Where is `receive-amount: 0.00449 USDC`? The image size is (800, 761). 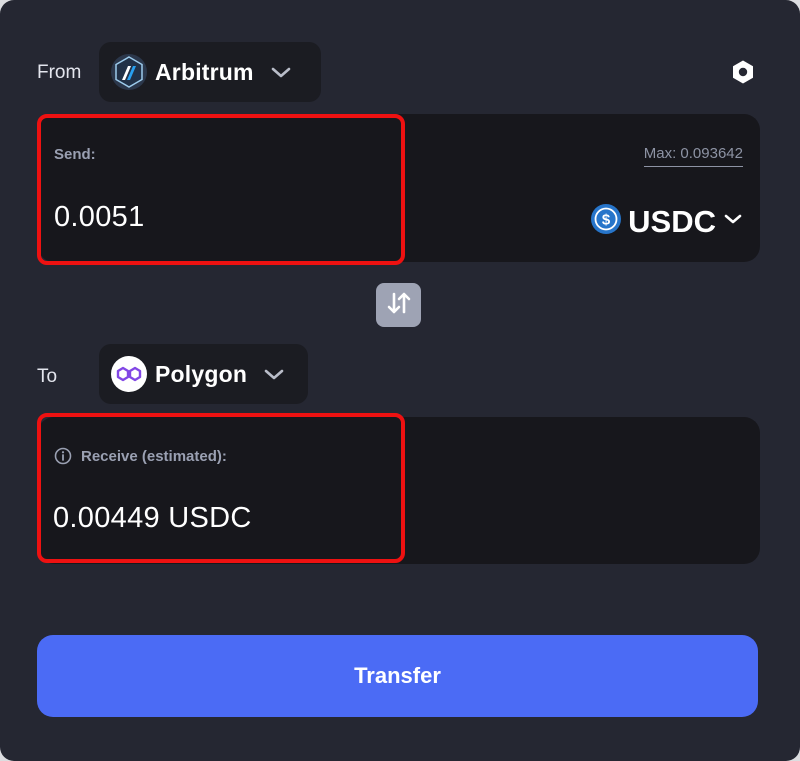
receive-amount: 0.00449 USDC is located at coordinates (152, 518).